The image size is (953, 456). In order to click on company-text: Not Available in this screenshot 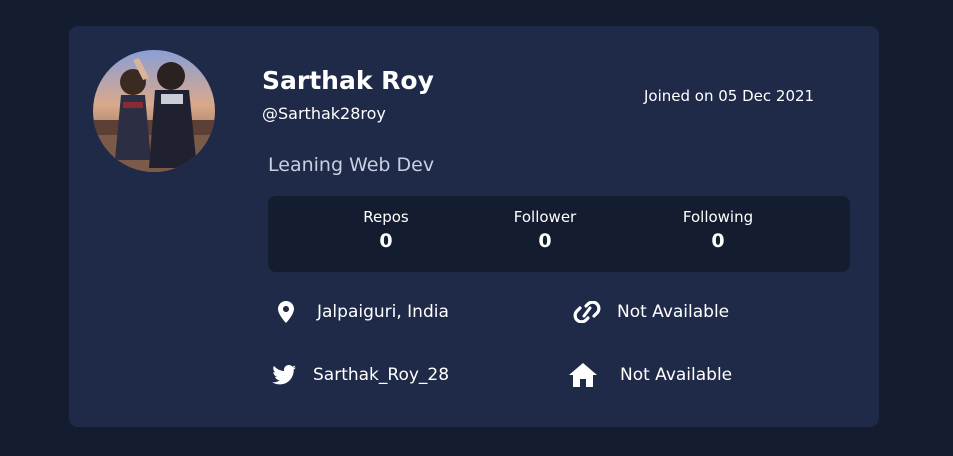, I will do `click(676, 375)`.